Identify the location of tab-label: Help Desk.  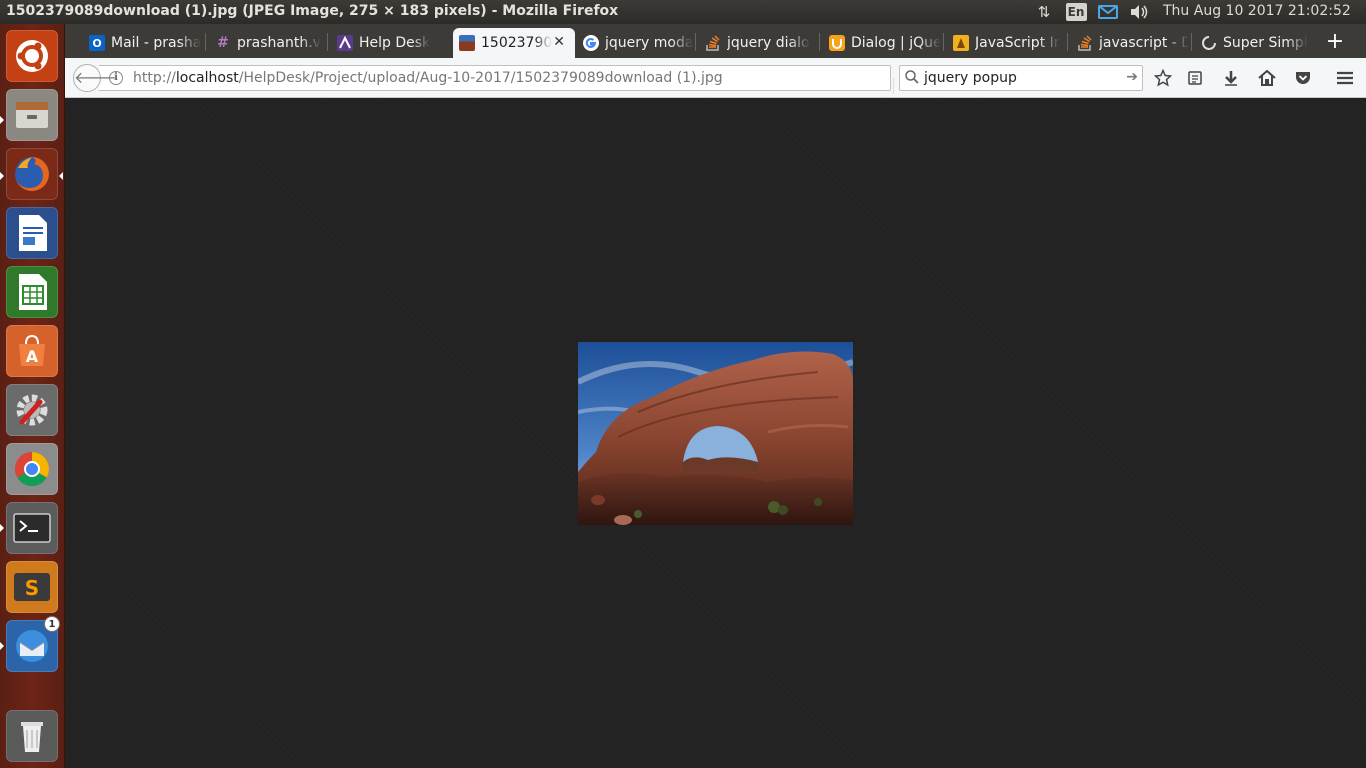
(395, 43).